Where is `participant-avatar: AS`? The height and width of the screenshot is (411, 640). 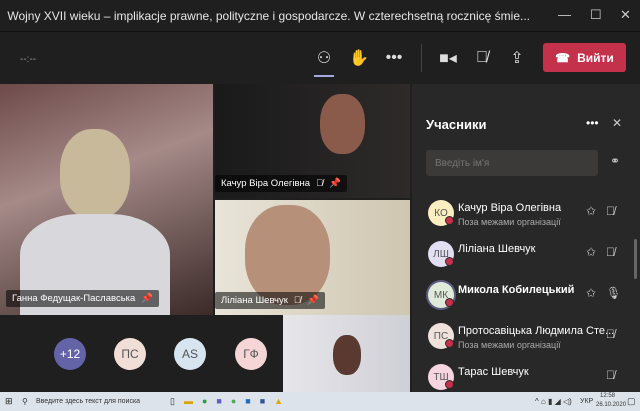 participant-avatar: AS is located at coordinates (190, 354).